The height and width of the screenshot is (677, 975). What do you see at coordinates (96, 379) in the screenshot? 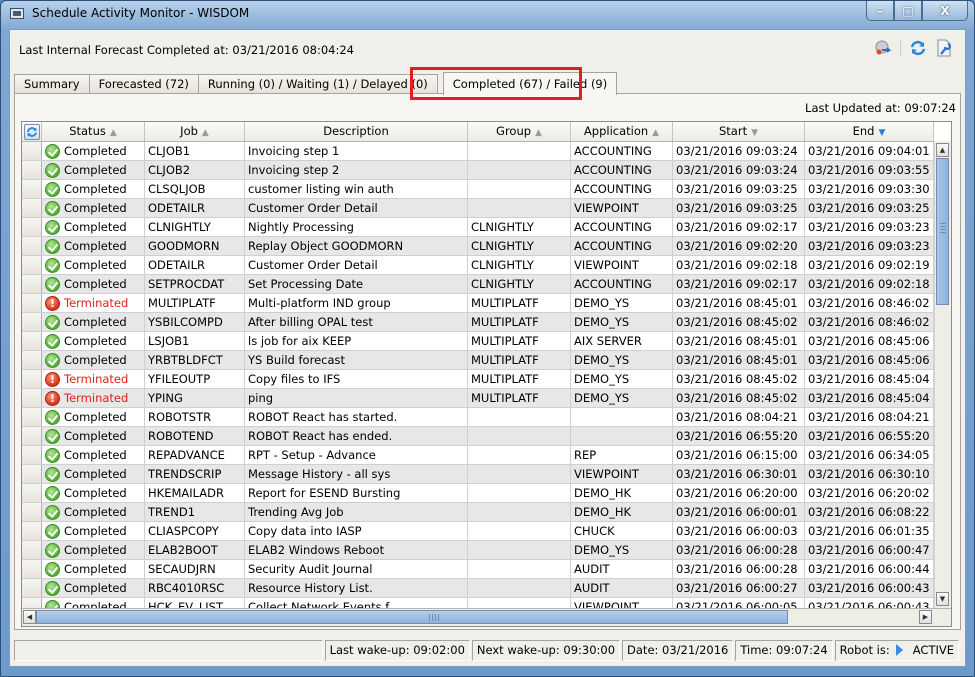
I see `status-text: Terminated` at bounding box center [96, 379].